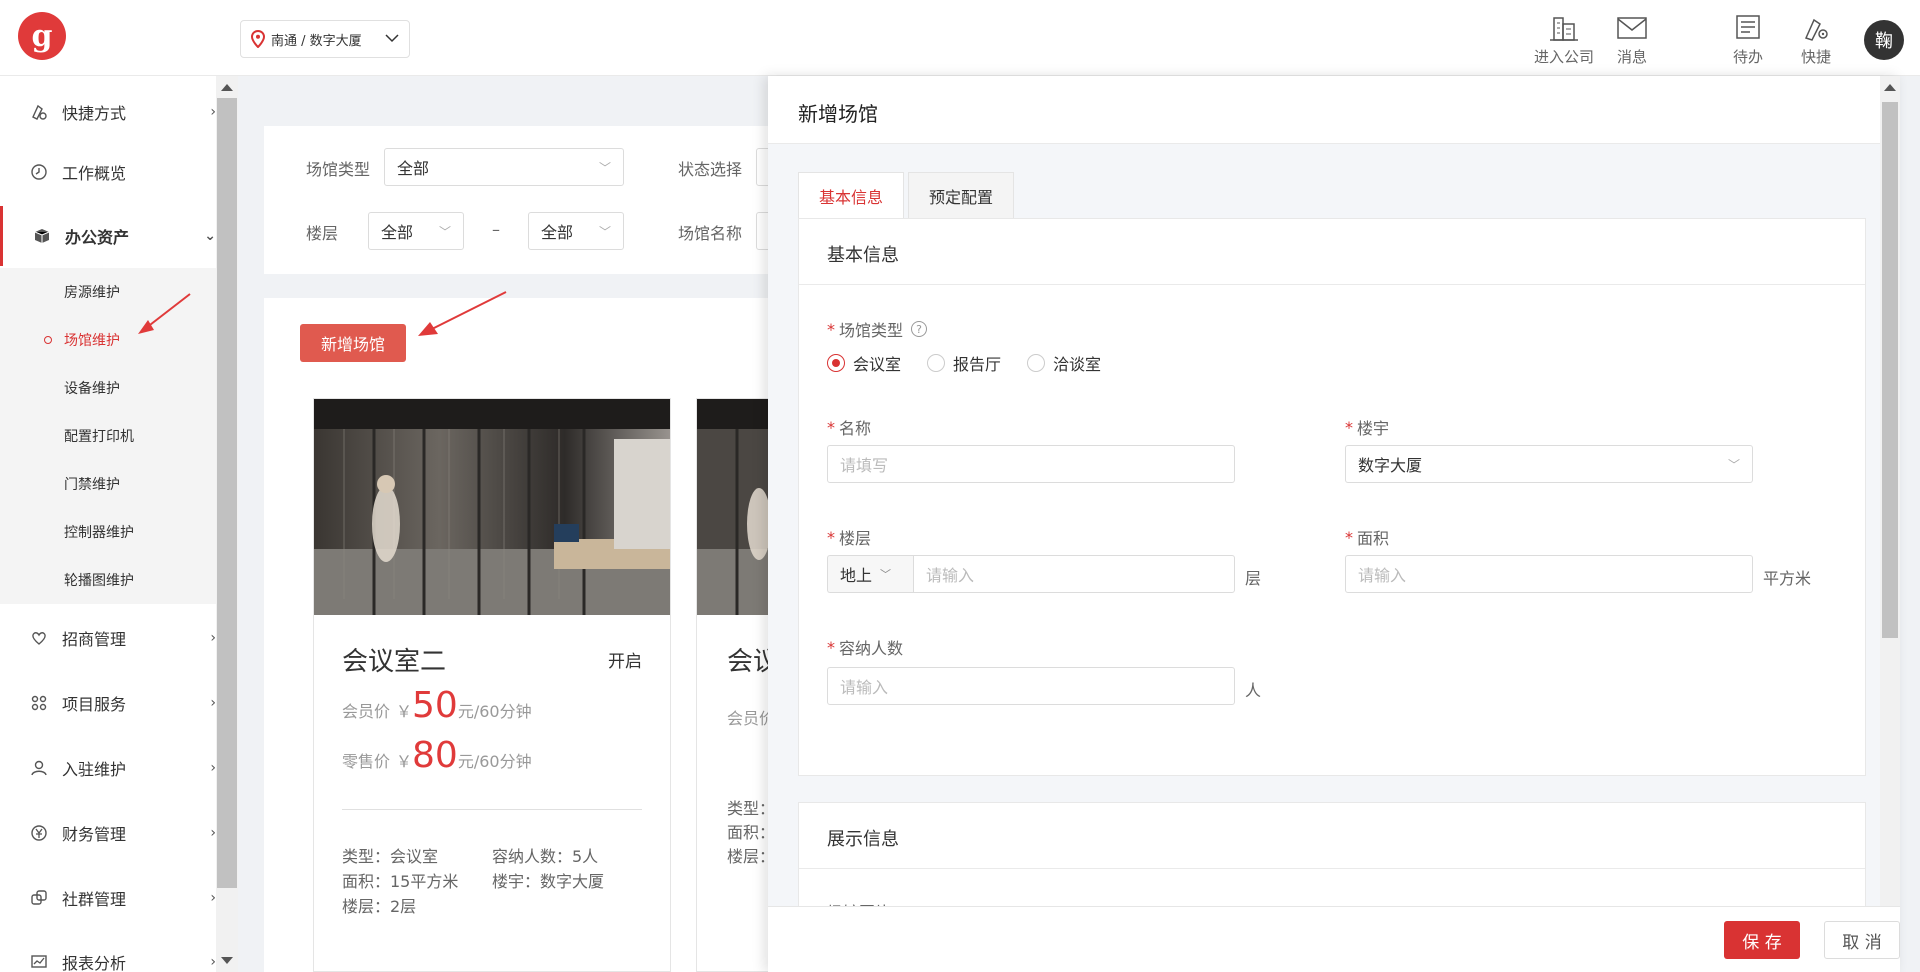 The height and width of the screenshot is (972, 1920). I want to click on submenu-item-printer: 配置打印机, so click(108, 436).